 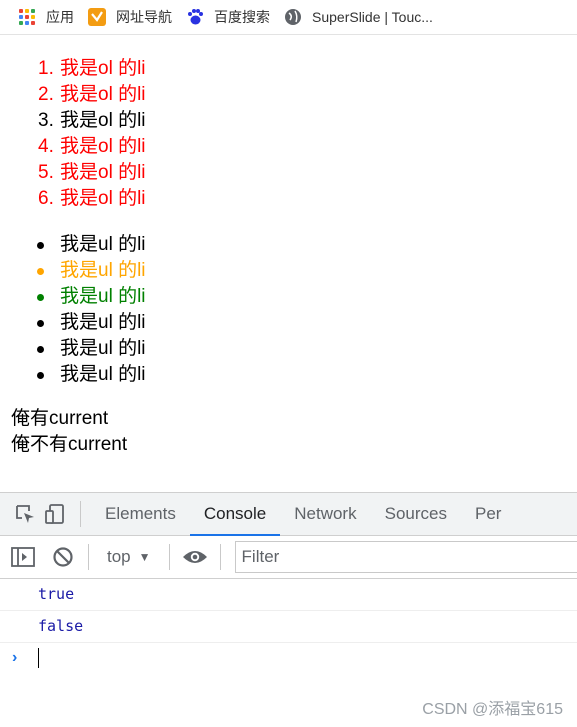 I want to click on inspect-element-icon, so click(x=25, y=514).